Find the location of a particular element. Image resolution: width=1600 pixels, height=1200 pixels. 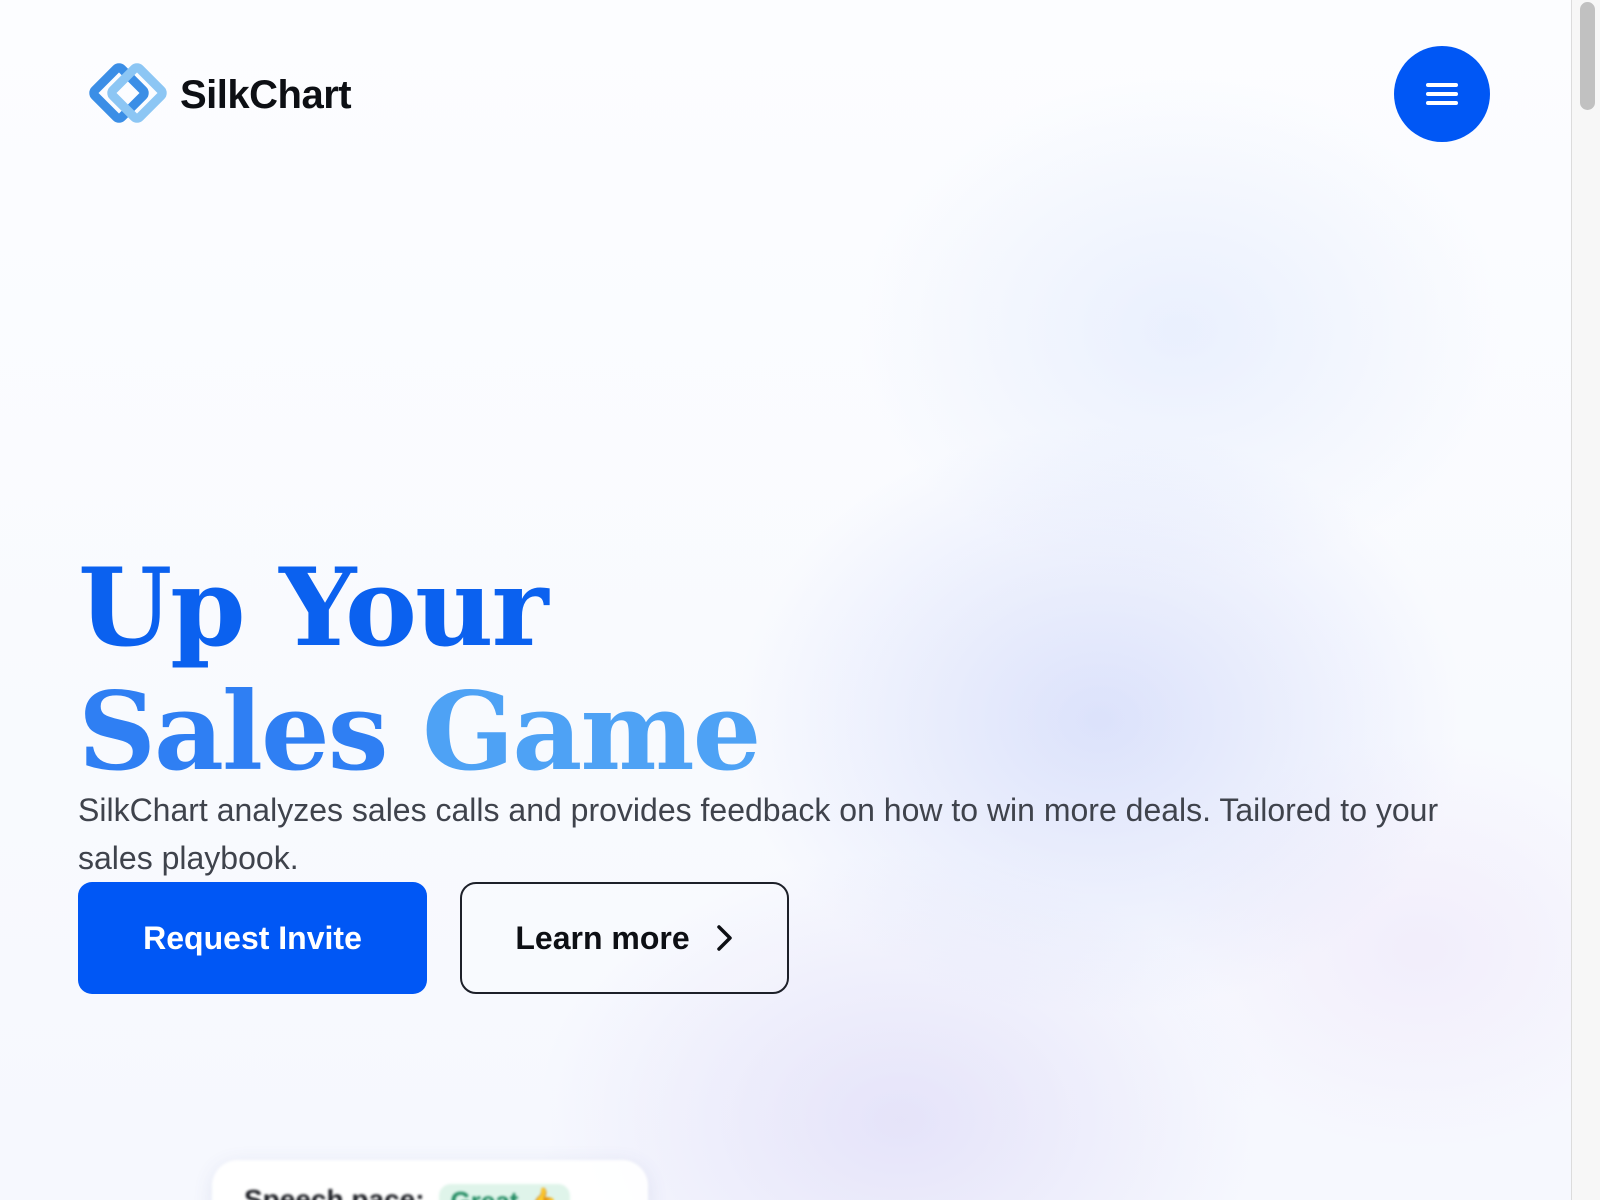

speech-pace-card: Speech pace: Great 👍 is located at coordinates (430, 1180).